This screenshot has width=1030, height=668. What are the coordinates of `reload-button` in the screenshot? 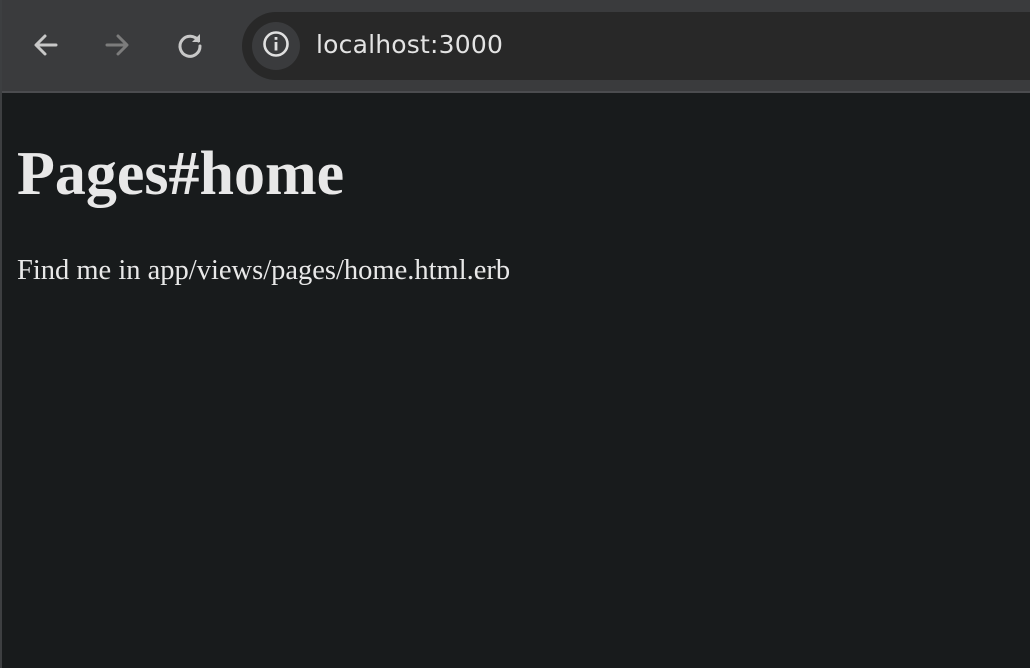 It's located at (190, 45).